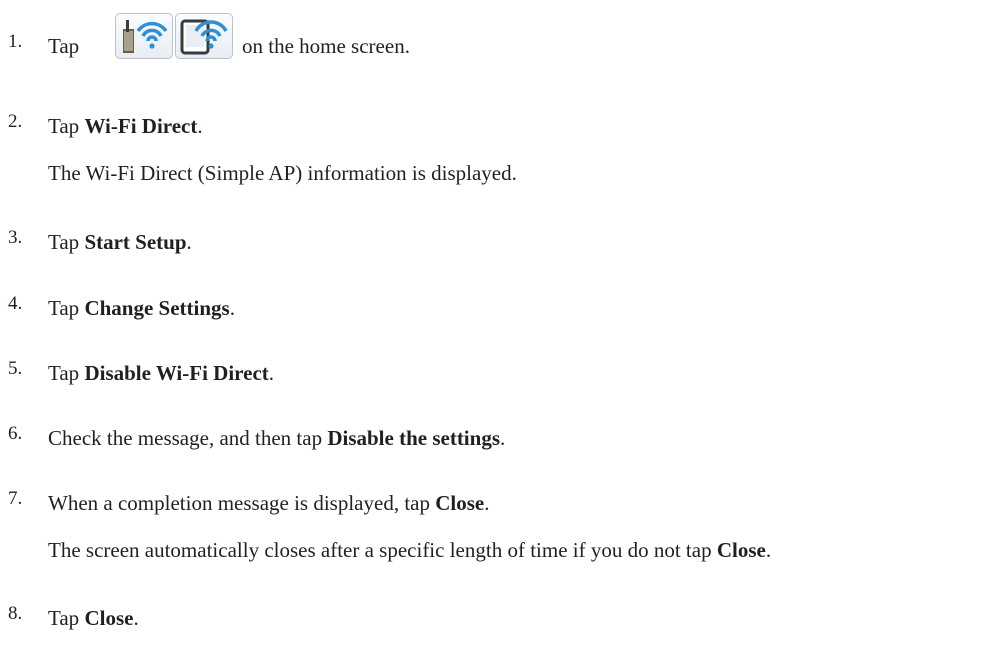 This screenshot has width=1006, height=669. I want to click on step-7-action: Close, so click(460, 503).